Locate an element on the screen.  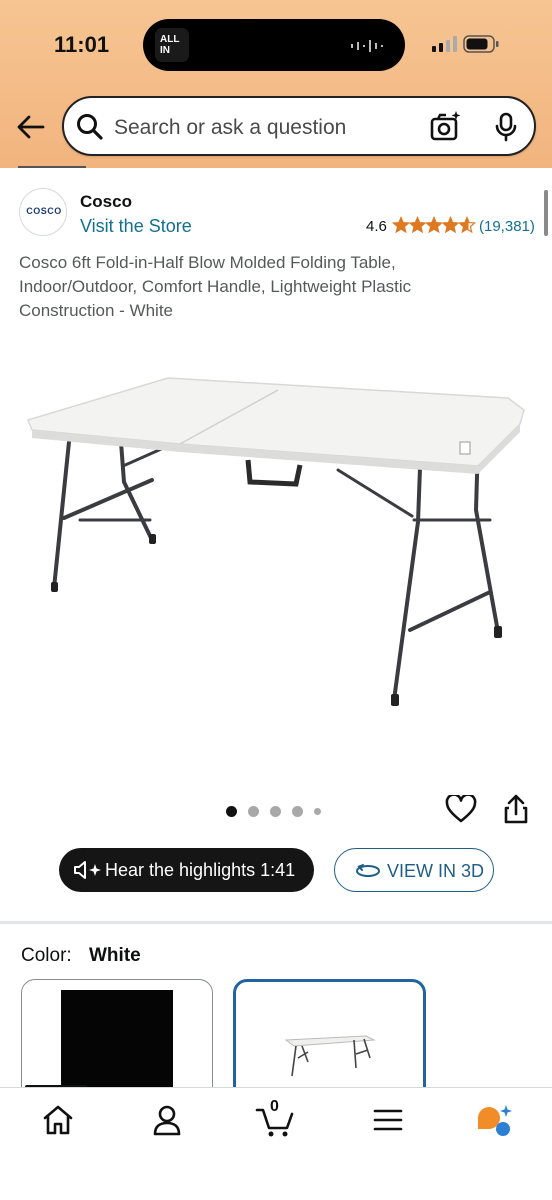
menu-icon is located at coordinates (388, 1120).